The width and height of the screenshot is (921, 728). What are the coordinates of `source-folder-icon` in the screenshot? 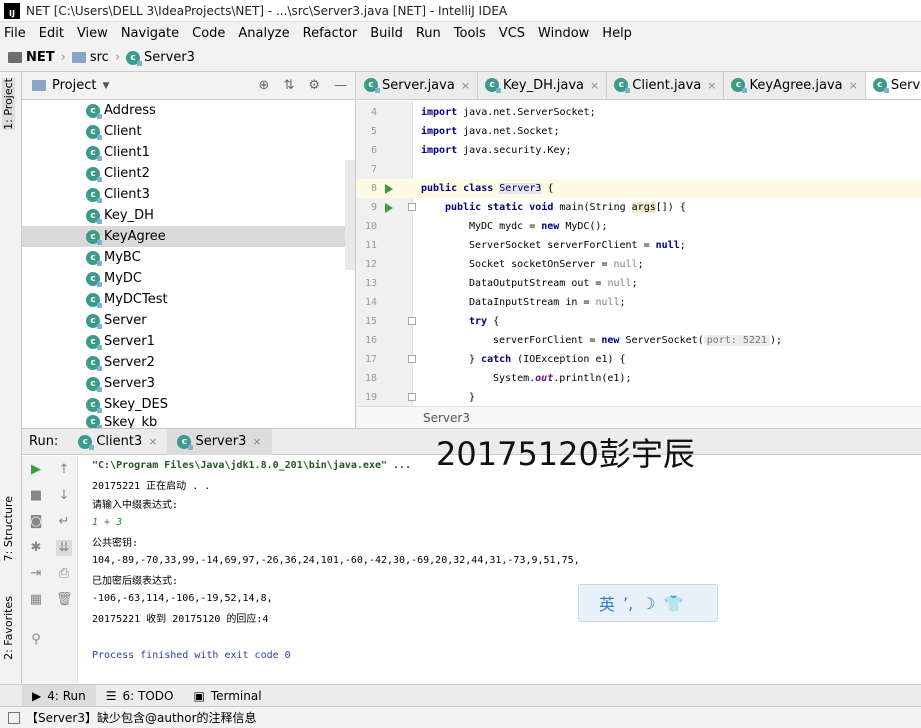 It's located at (78, 57).